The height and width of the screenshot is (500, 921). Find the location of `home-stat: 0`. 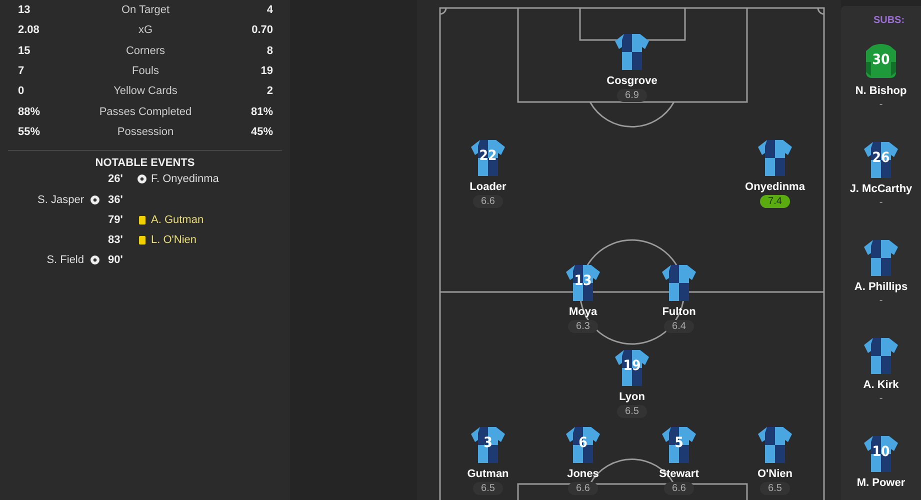

home-stat: 0 is located at coordinates (22, 91).